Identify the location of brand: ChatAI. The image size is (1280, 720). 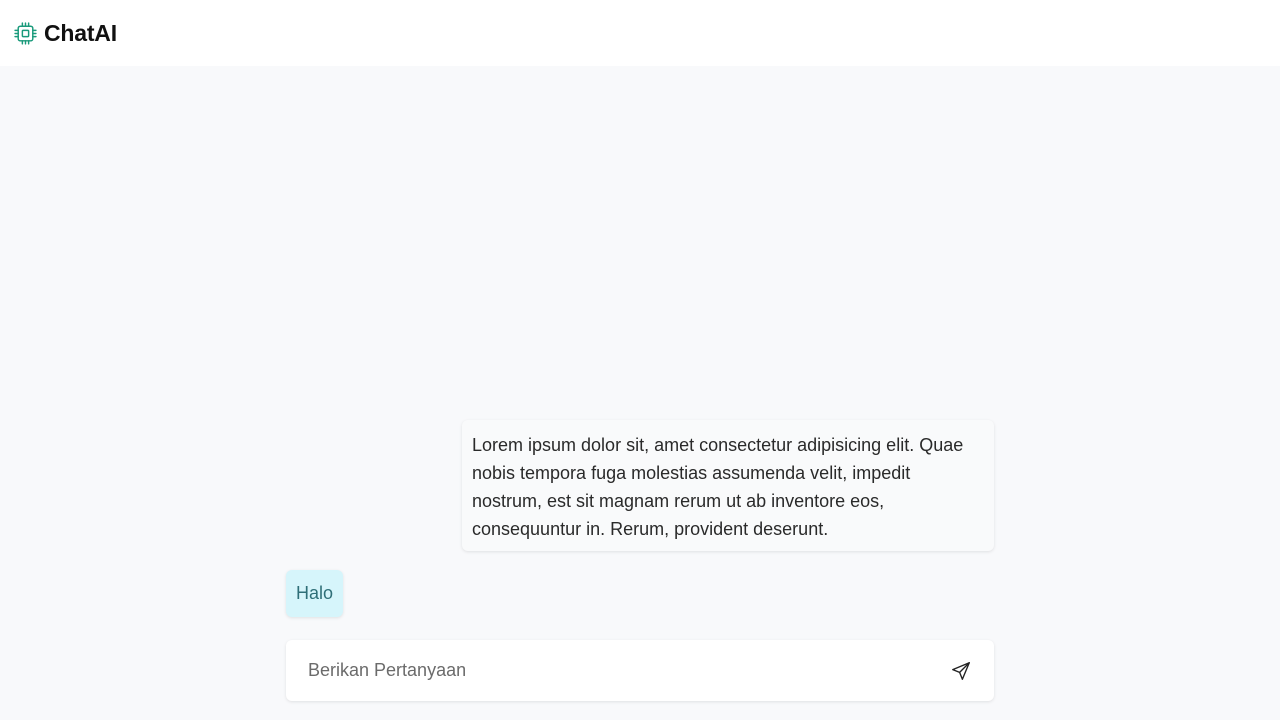
(65, 33).